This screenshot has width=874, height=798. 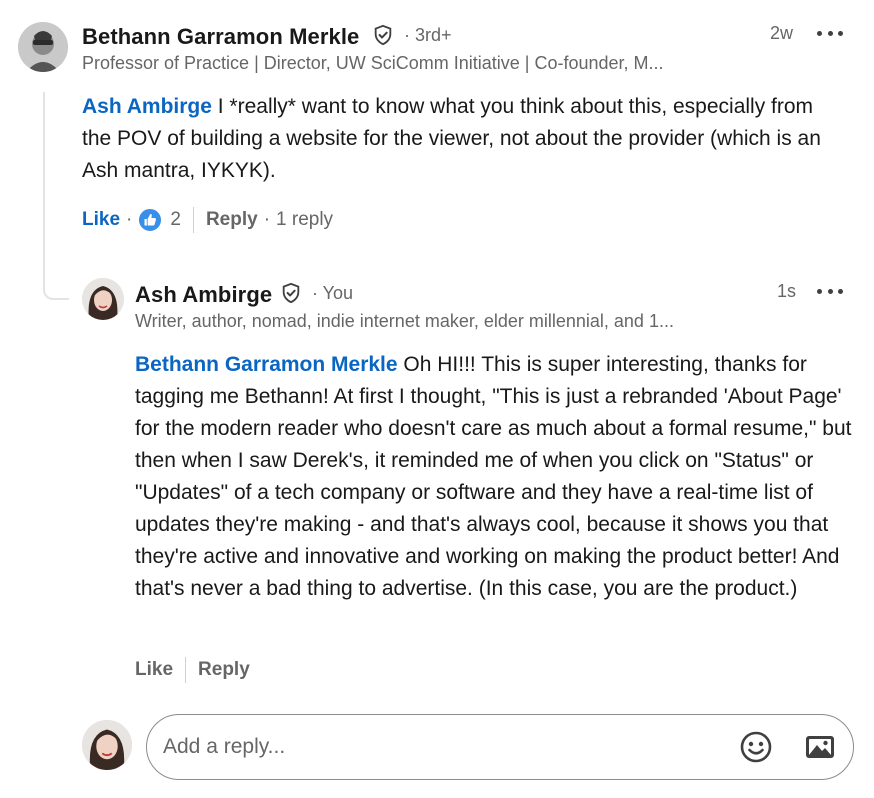 I want to click on thumbs-up-icon, so click(x=150, y=220).